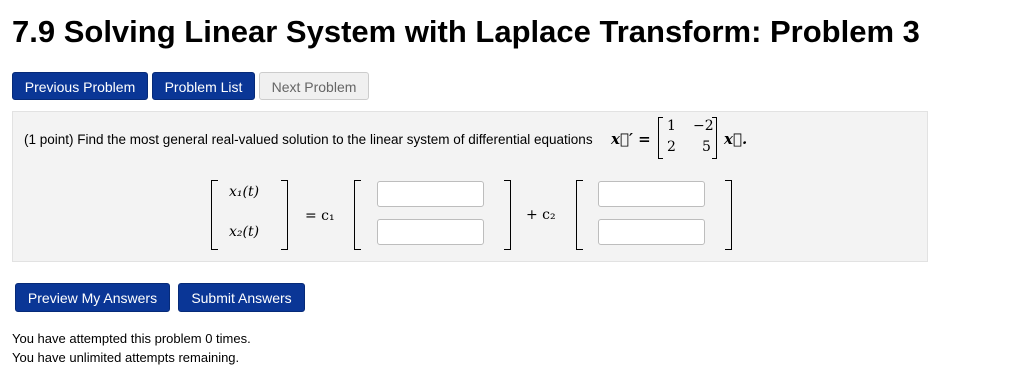  What do you see at coordinates (430, 194) in the screenshot?
I see `c1-top-input` at bounding box center [430, 194].